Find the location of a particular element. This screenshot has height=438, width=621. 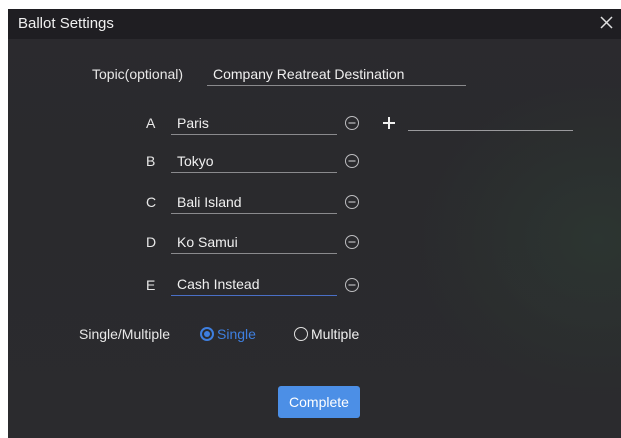

title-bar: Ballot Settings is located at coordinates (314, 24).